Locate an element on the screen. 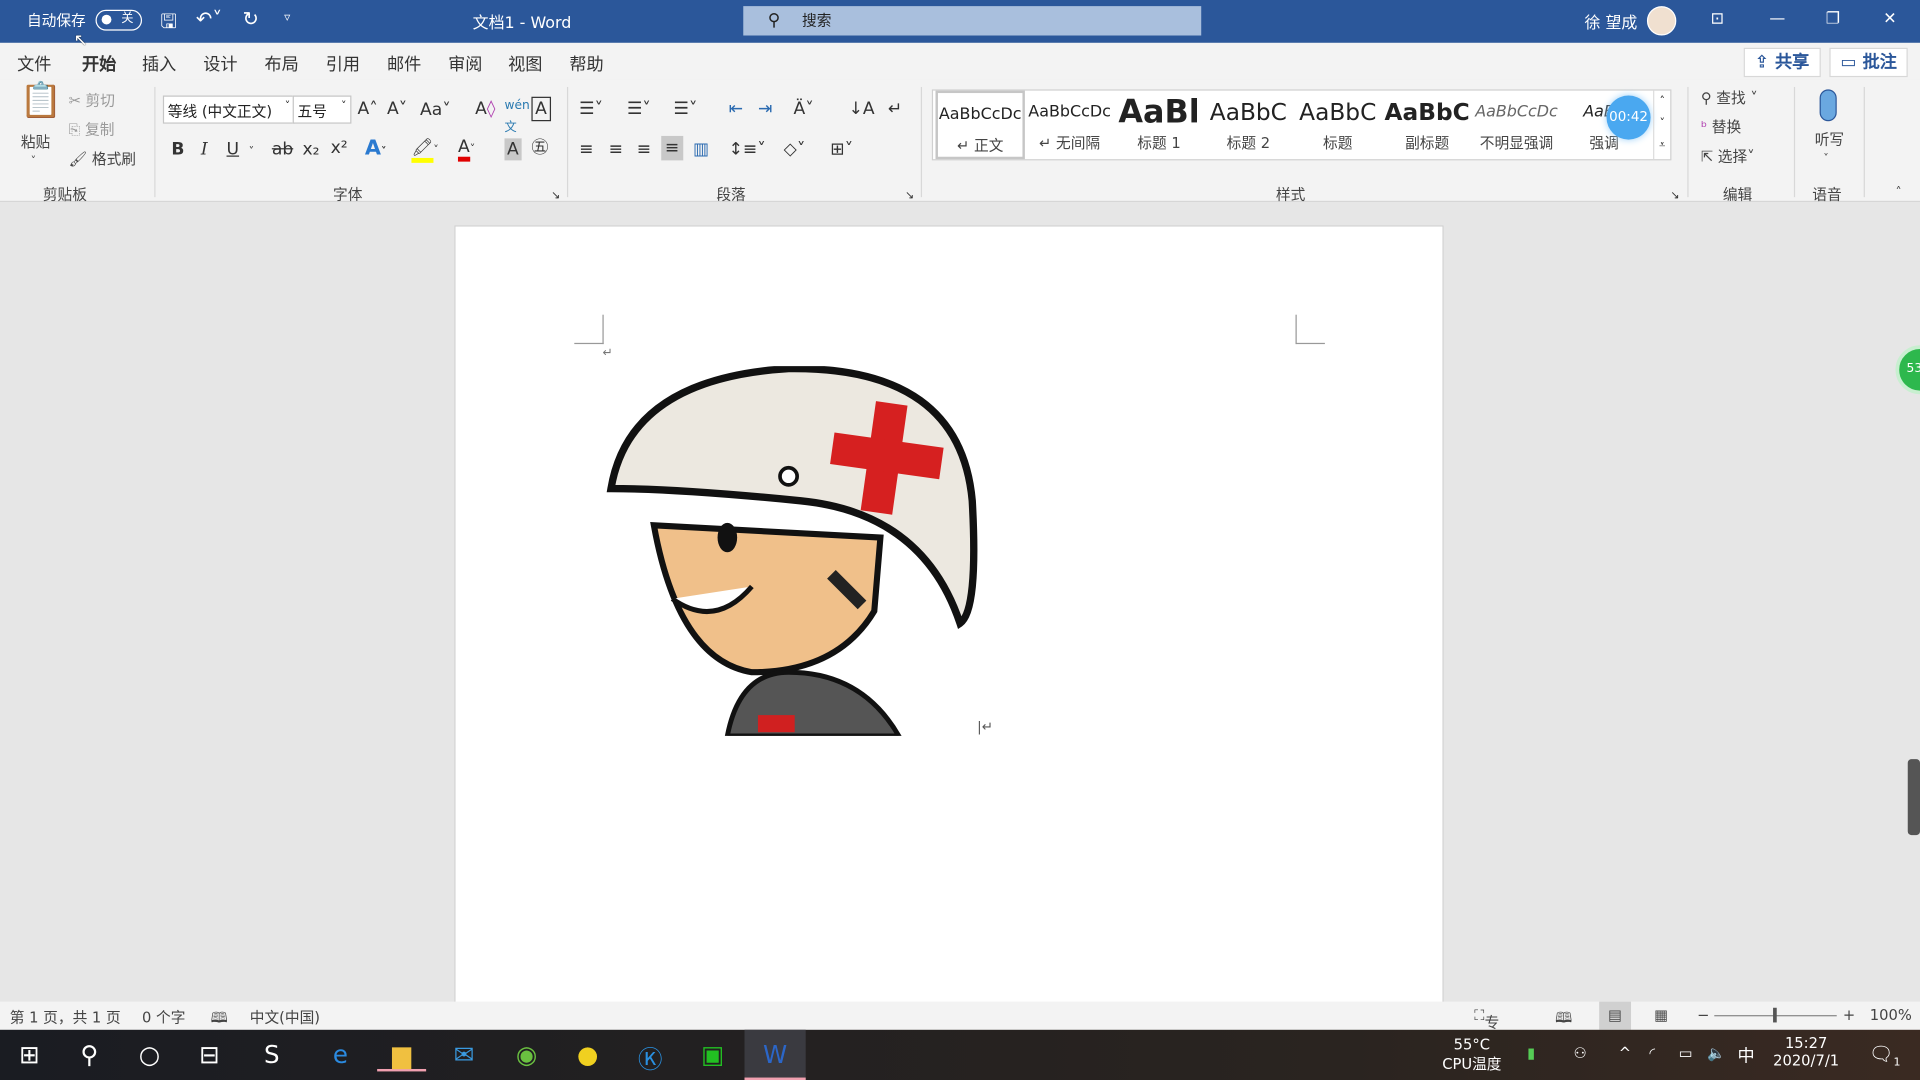 This screenshot has width=1920, height=1080. battery-icon: ▭ is located at coordinates (1686, 1052).